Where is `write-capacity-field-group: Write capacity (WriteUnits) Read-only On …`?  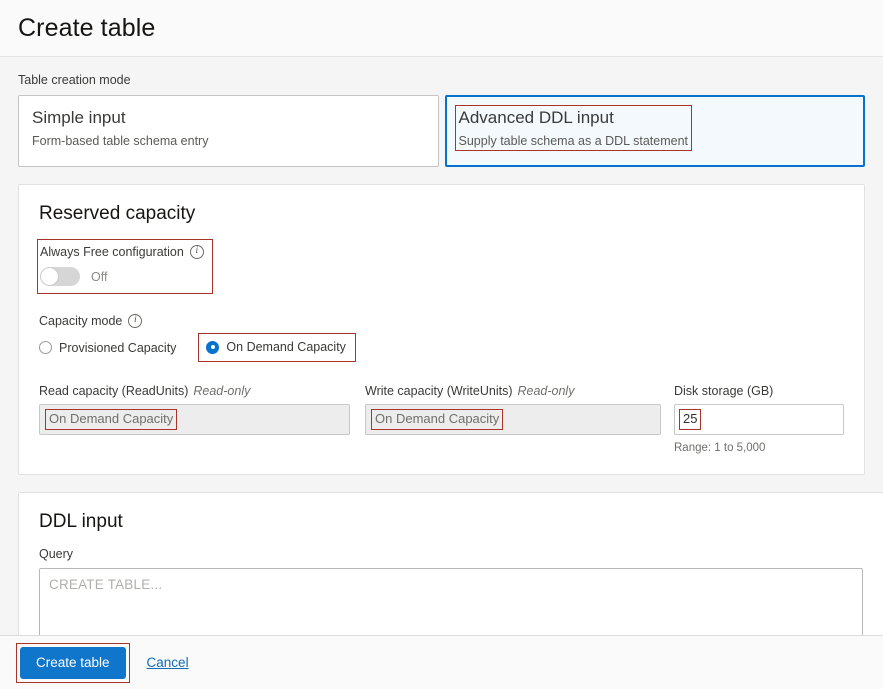 write-capacity-field-group: Write capacity (WriteUnits) Read-only On … is located at coordinates (513, 409).